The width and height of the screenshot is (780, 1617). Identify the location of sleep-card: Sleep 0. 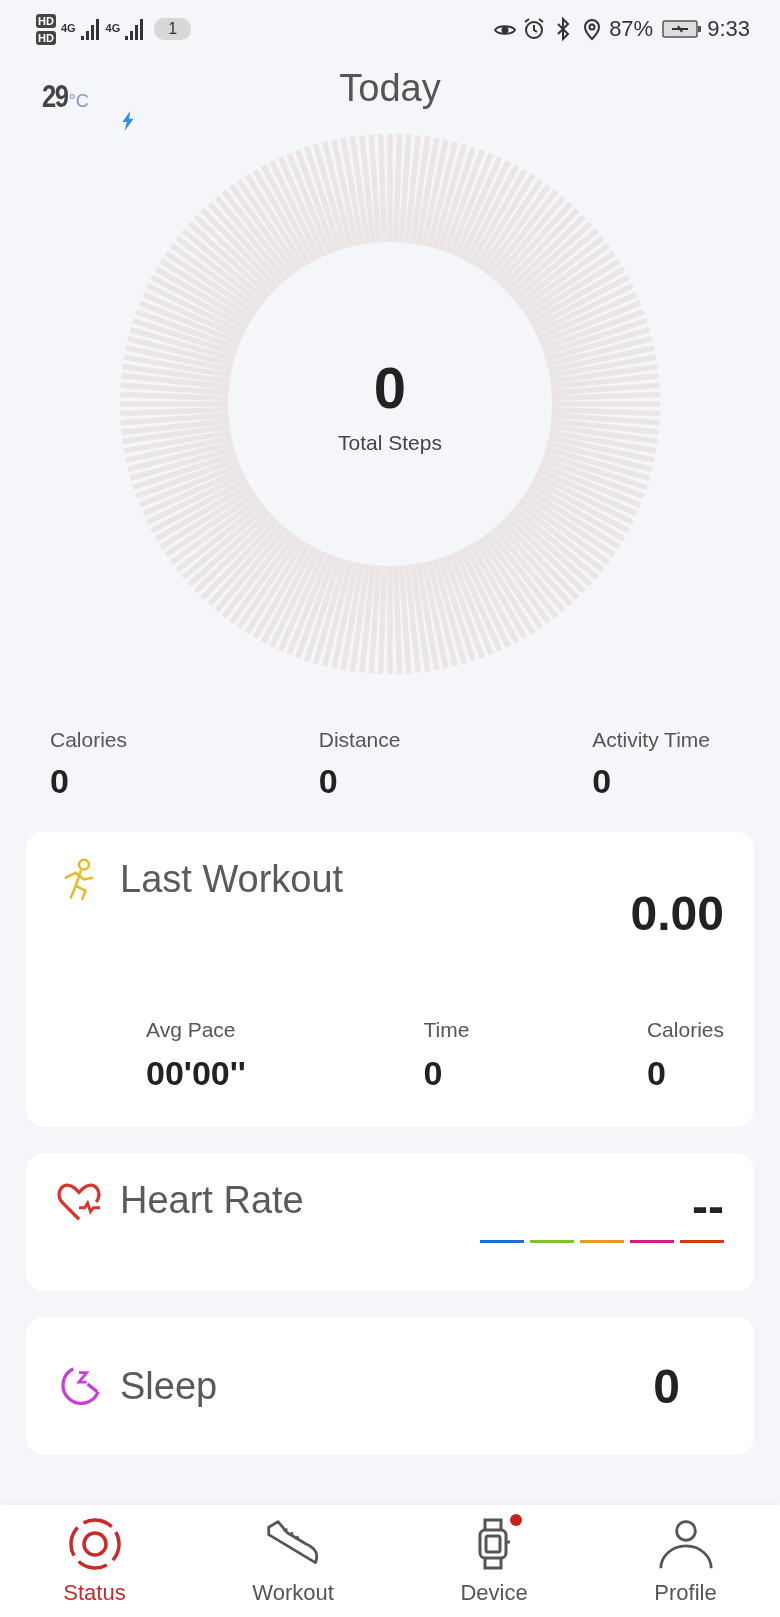
(390, 1386).